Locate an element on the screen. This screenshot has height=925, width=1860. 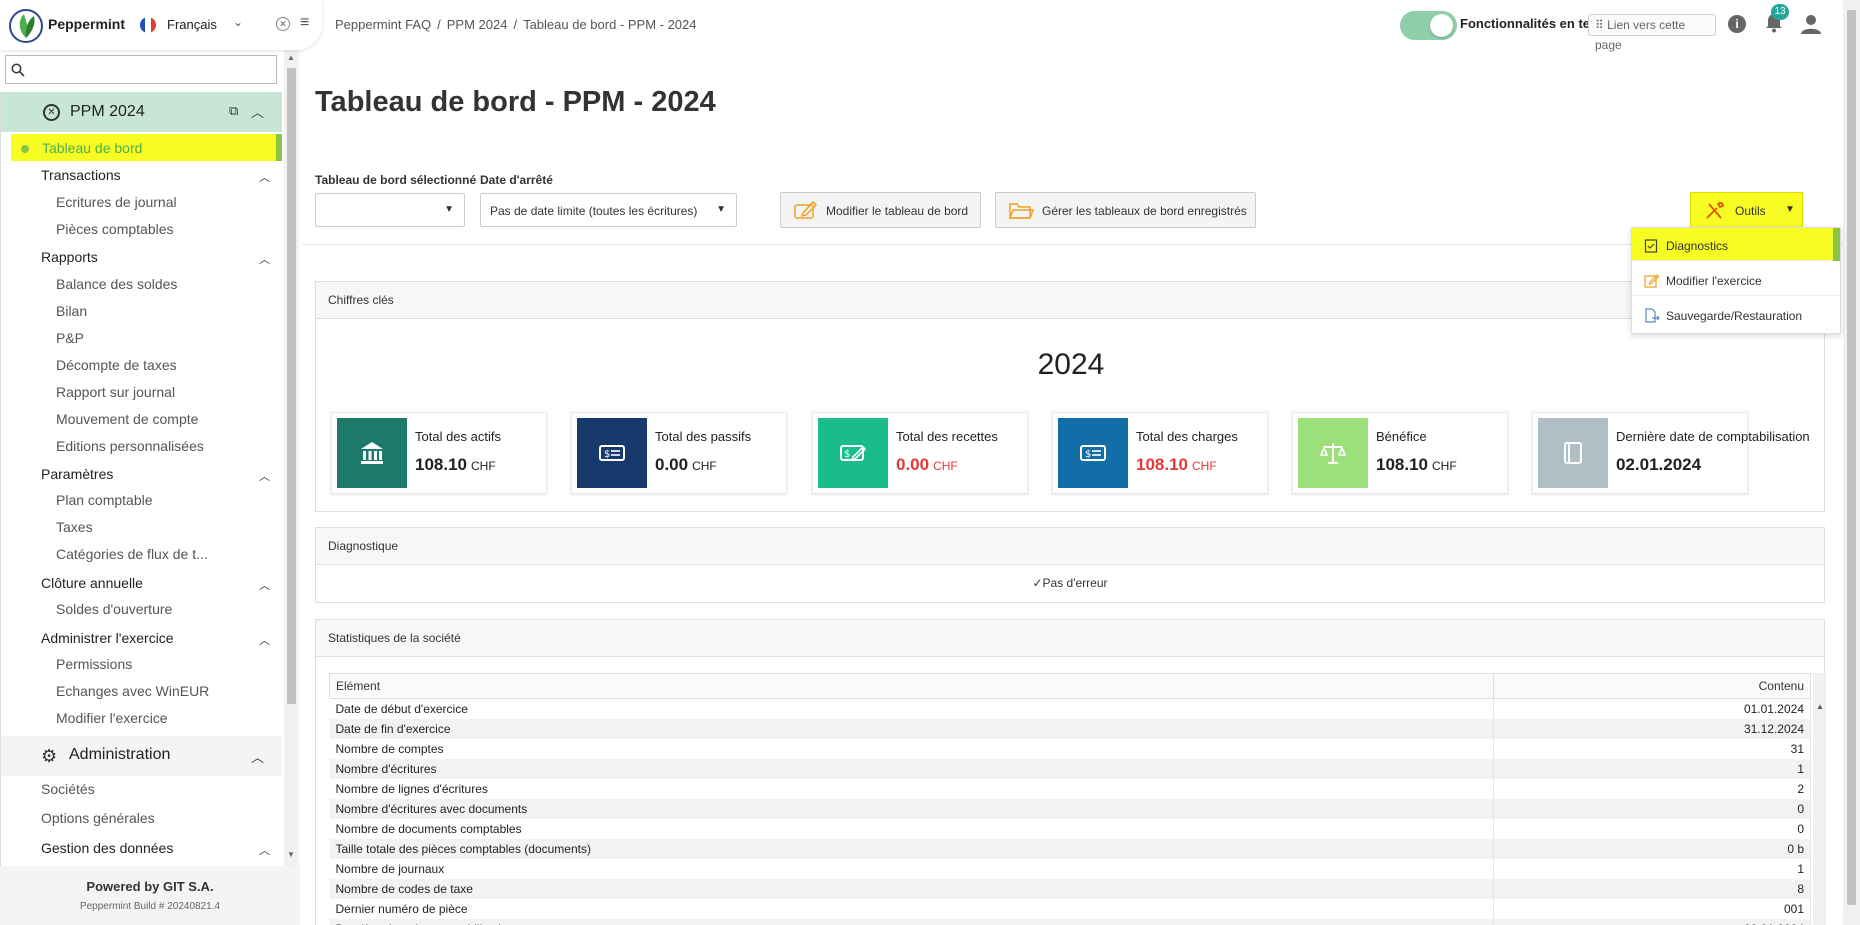
breadcrumb-item: PPM 2024 is located at coordinates (477, 24).